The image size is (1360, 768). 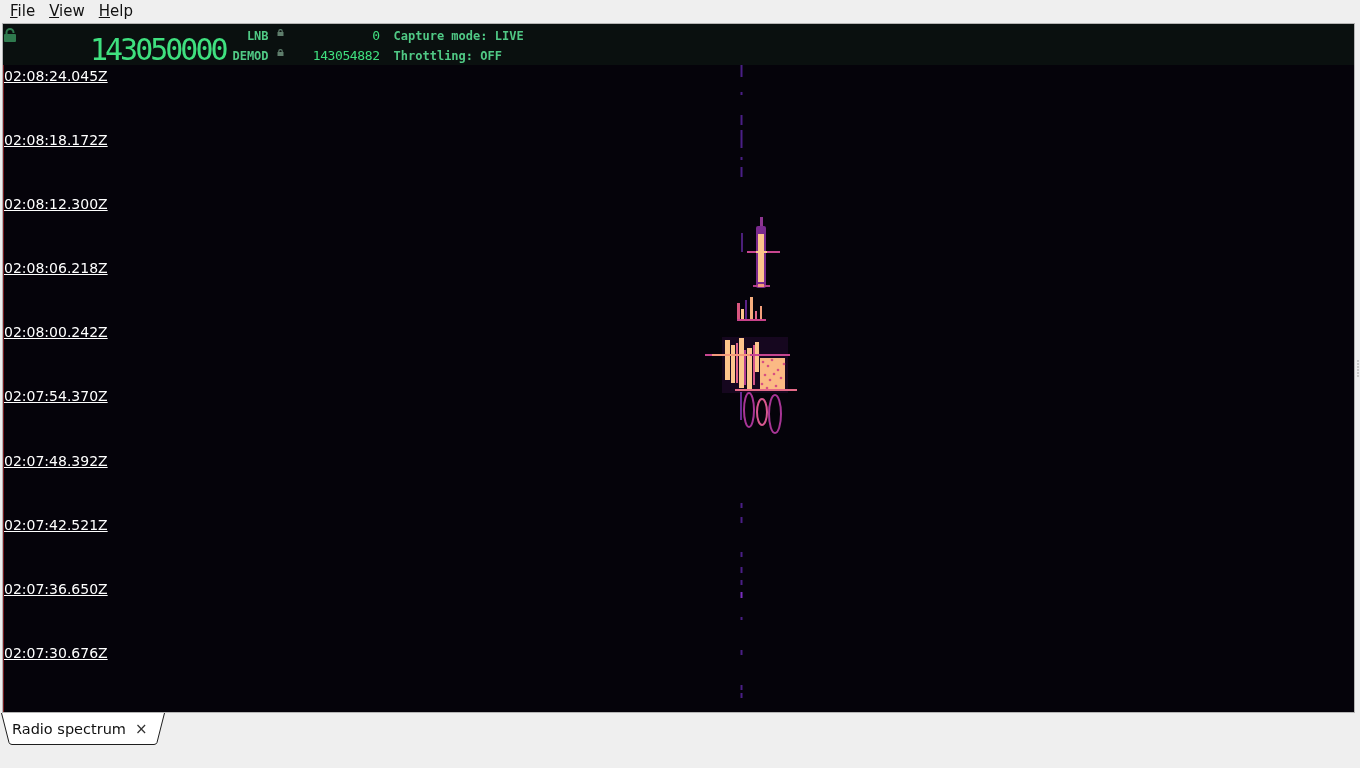 I want to click on timestamp-label: 02:08:24.045Z, so click(x=56, y=76).